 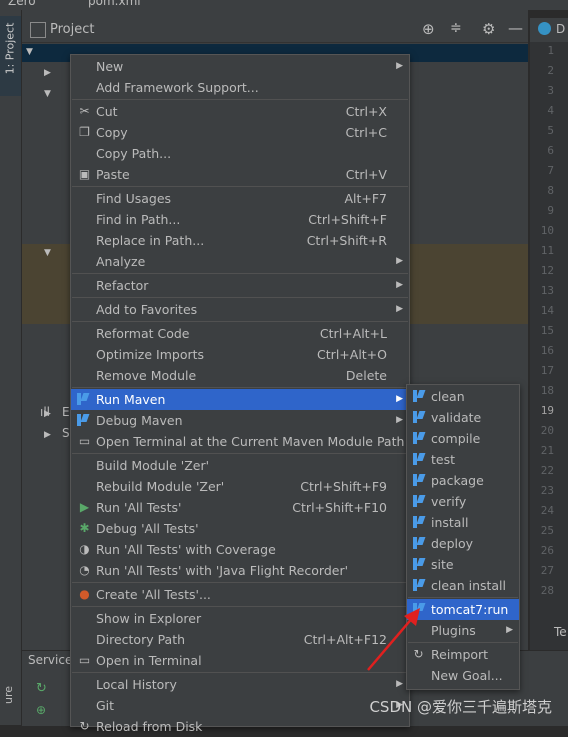 I want to click on line-number: 14, so click(x=547, y=310).